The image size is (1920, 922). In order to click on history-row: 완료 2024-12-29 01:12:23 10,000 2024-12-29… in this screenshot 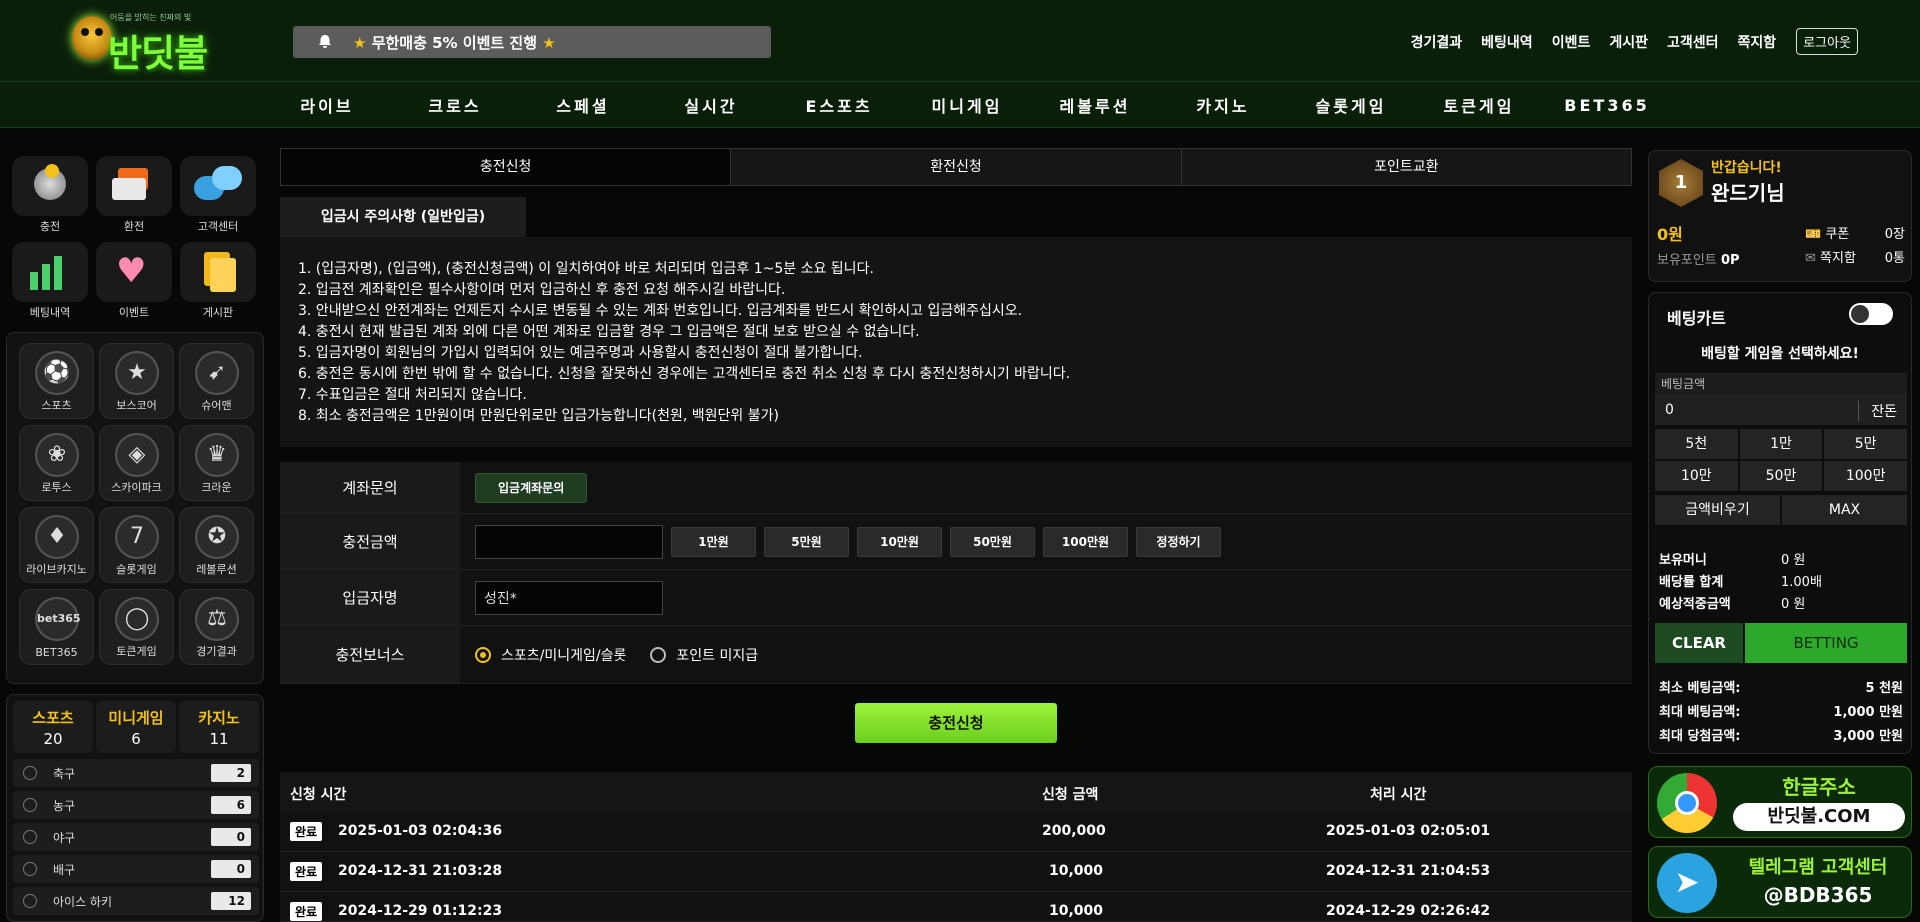, I will do `click(956, 907)`.